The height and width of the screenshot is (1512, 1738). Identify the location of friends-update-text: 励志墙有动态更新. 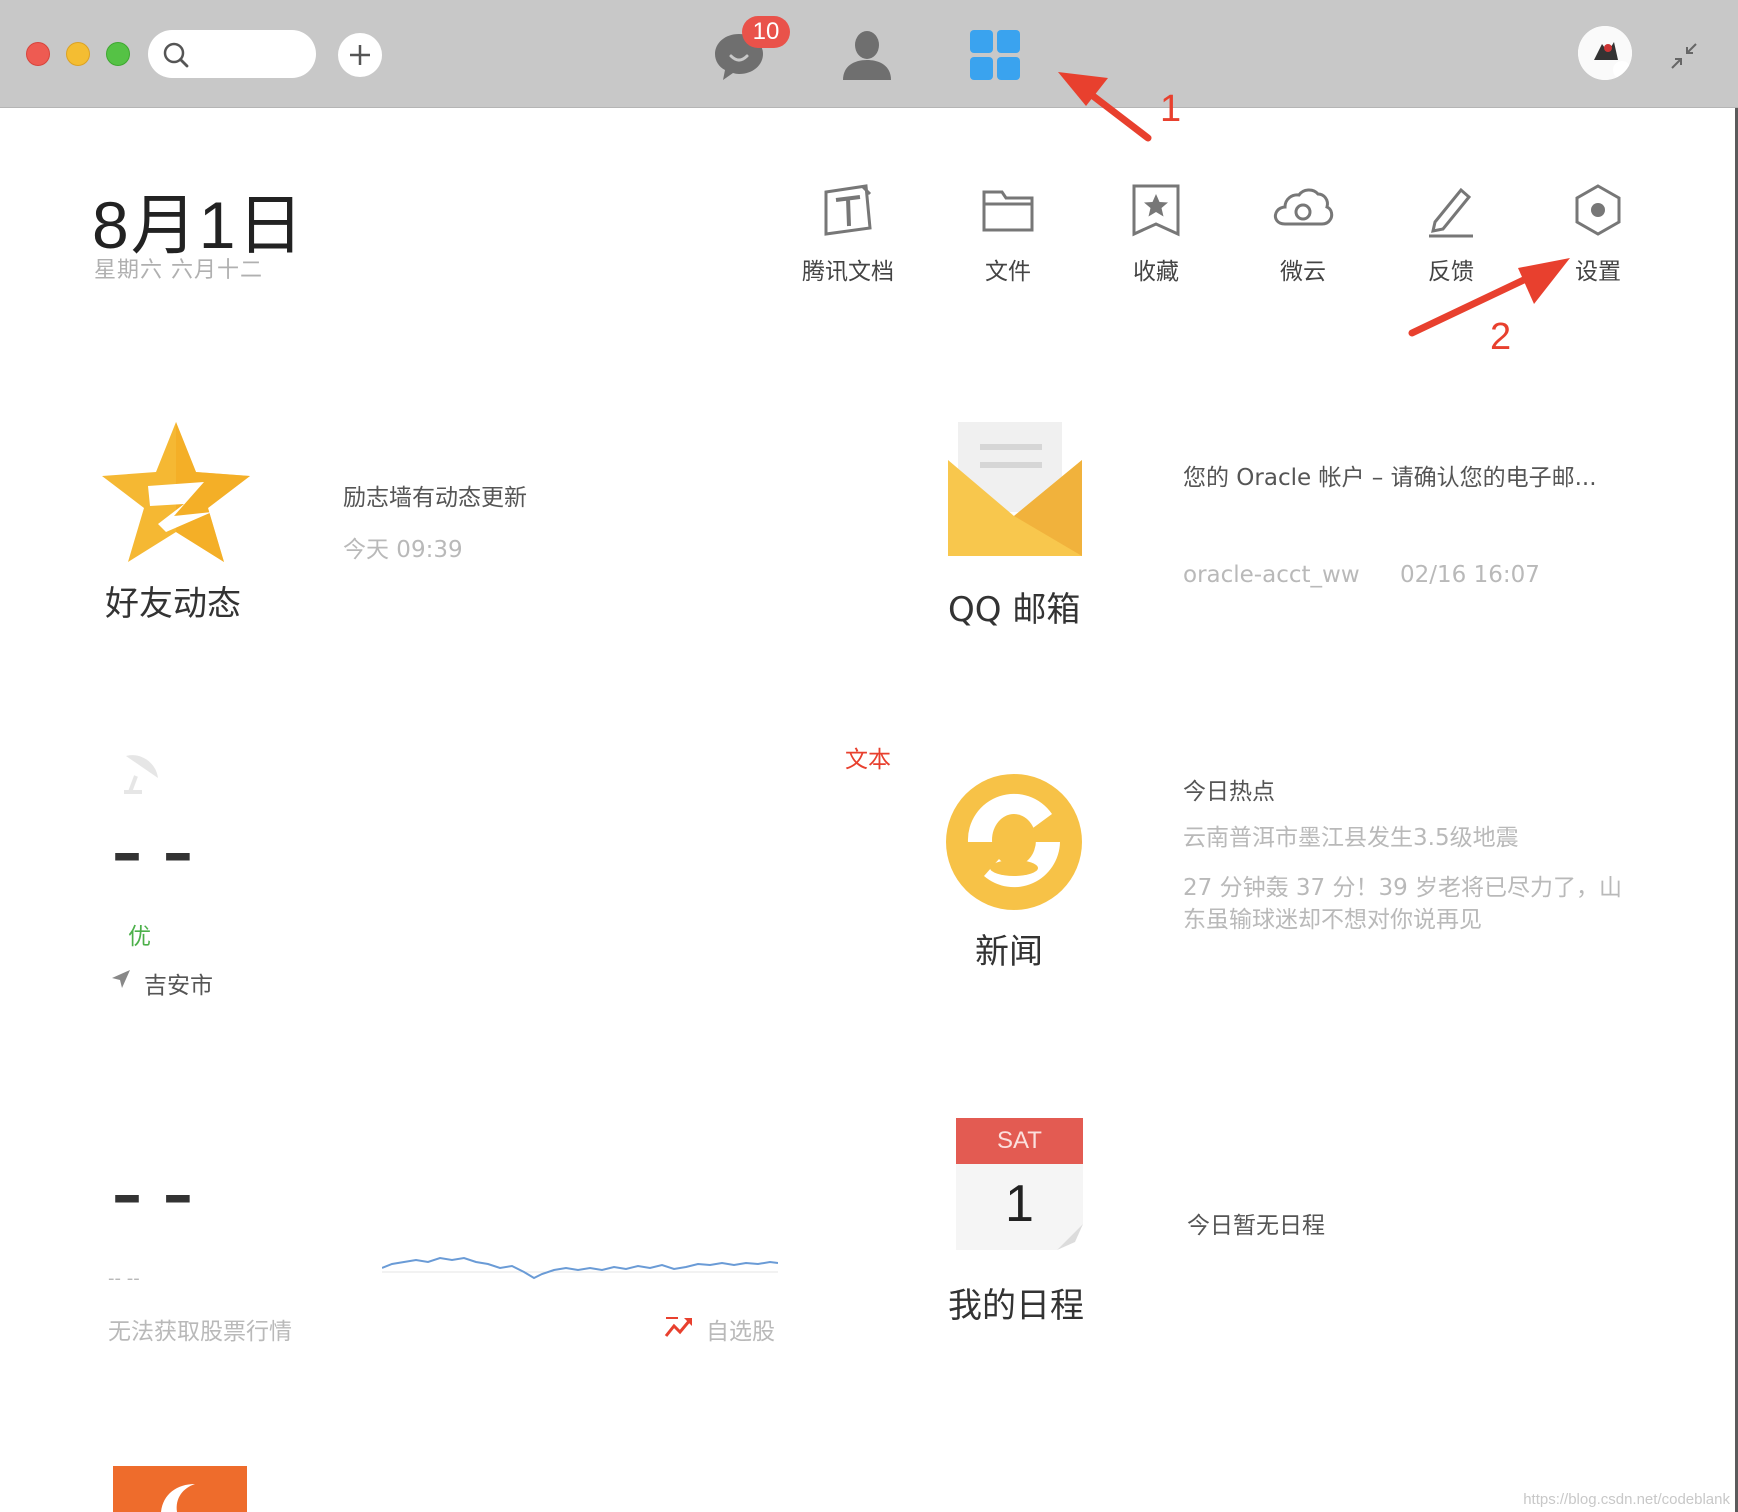
(435, 498).